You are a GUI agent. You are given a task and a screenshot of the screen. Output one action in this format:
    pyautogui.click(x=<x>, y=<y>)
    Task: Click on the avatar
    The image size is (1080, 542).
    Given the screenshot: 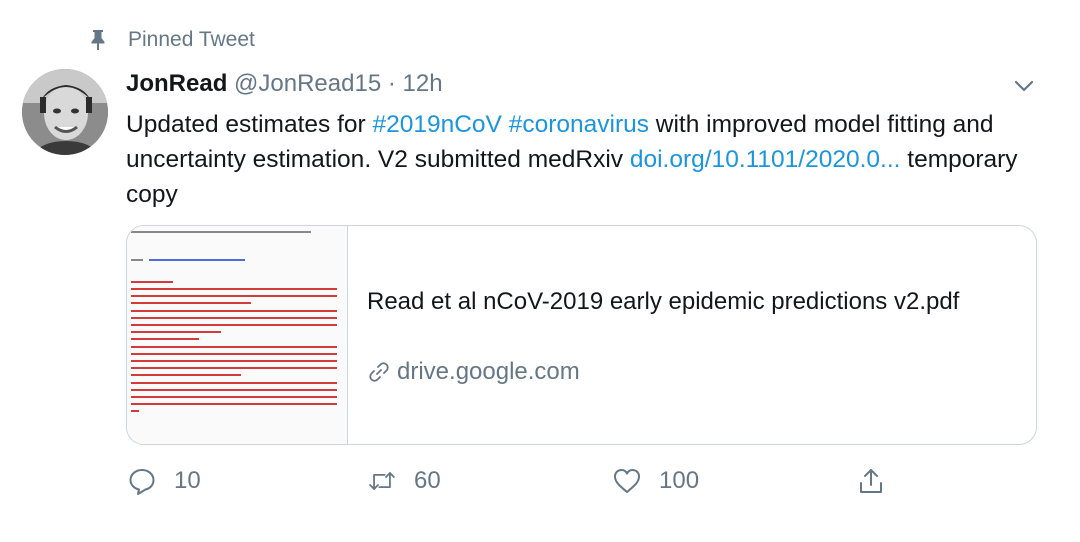 What is the action you would take?
    pyautogui.click(x=65, y=112)
    